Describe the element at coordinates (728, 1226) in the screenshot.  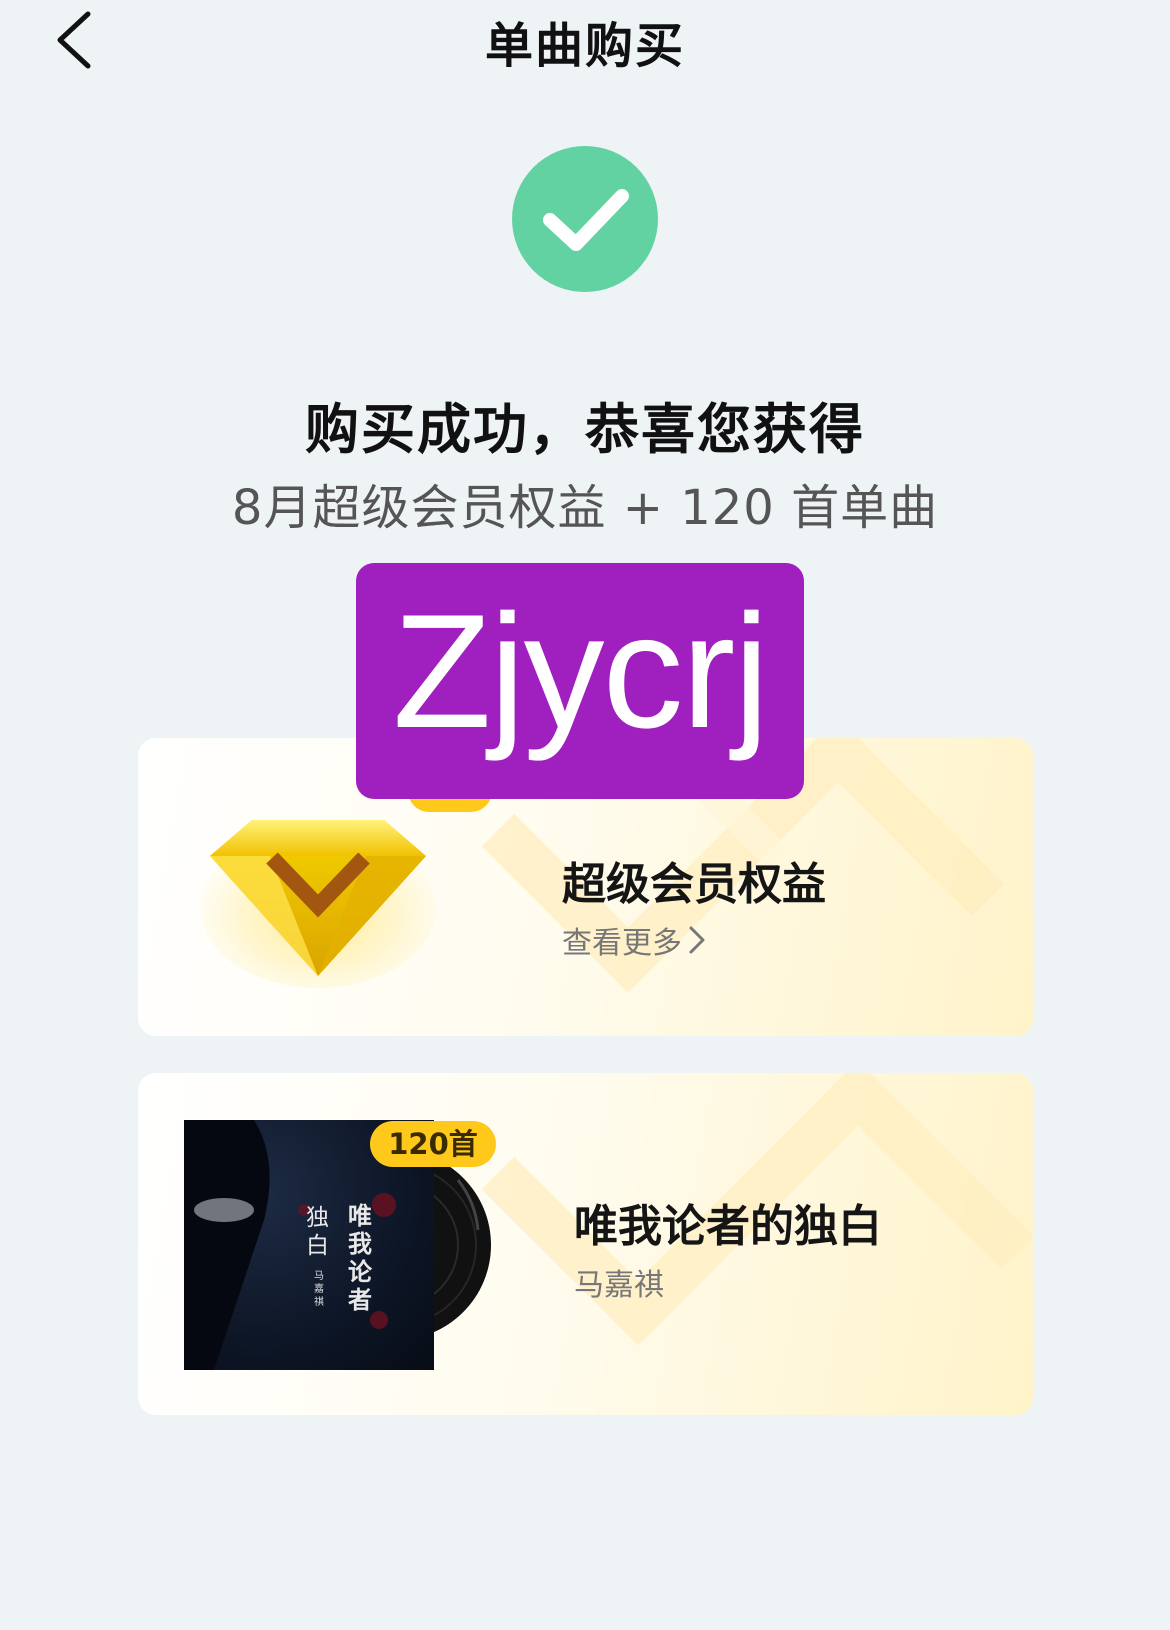
I see `album-title: 唯我论者的独白` at that location.